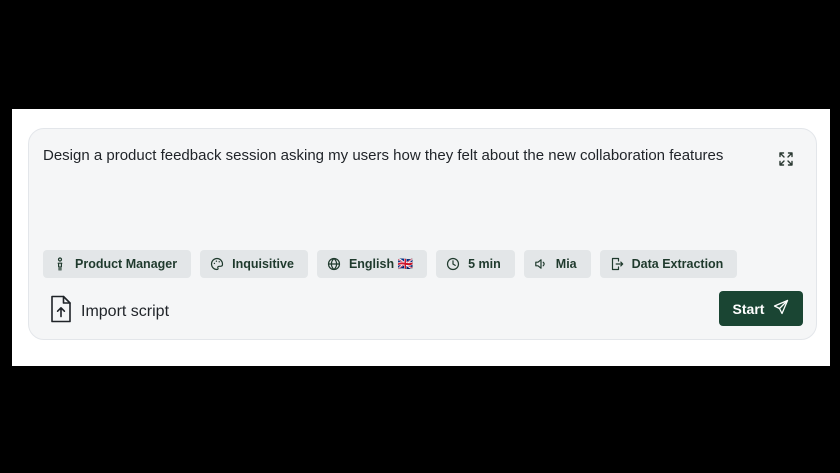 The height and width of the screenshot is (473, 840). I want to click on role-chip: Product Manager, so click(117, 264).